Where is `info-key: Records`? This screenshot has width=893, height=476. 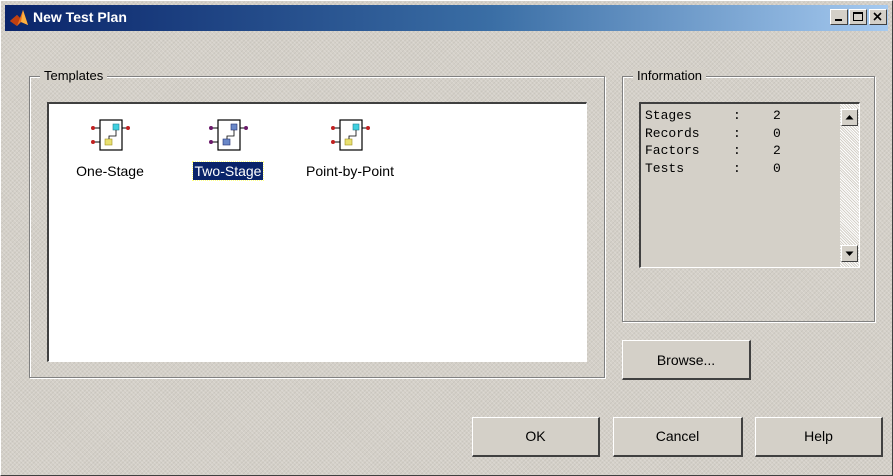 info-key: Records is located at coordinates (672, 133).